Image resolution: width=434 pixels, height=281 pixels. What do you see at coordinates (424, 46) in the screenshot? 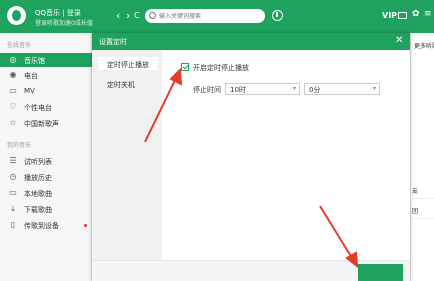
I see `background-text-fragment: 更多听歌姿` at bounding box center [424, 46].